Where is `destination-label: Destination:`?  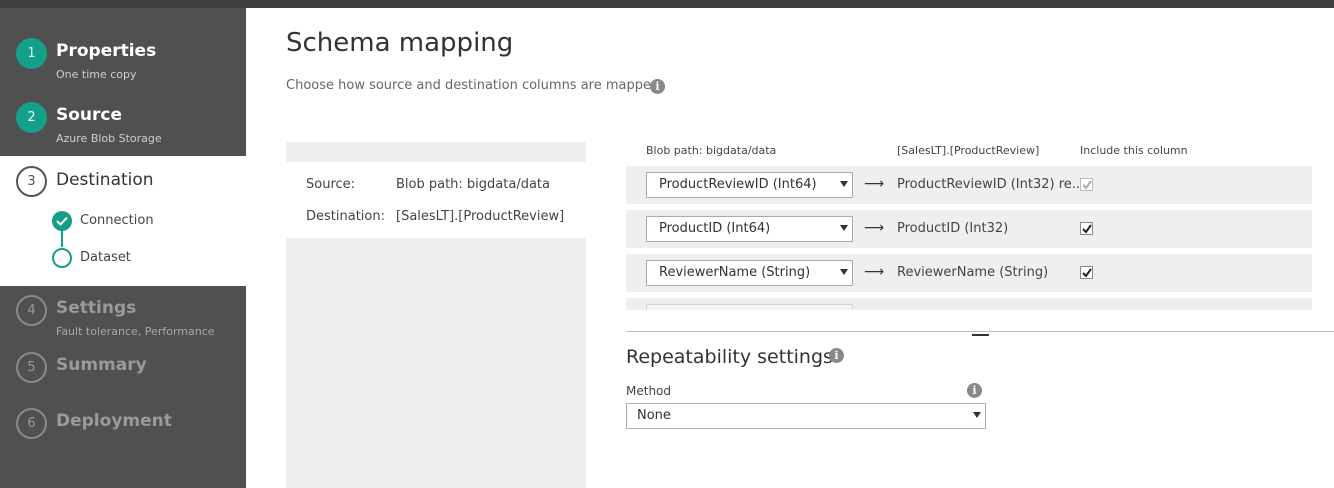
destination-label: Destination: is located at coordinates (345, 216).